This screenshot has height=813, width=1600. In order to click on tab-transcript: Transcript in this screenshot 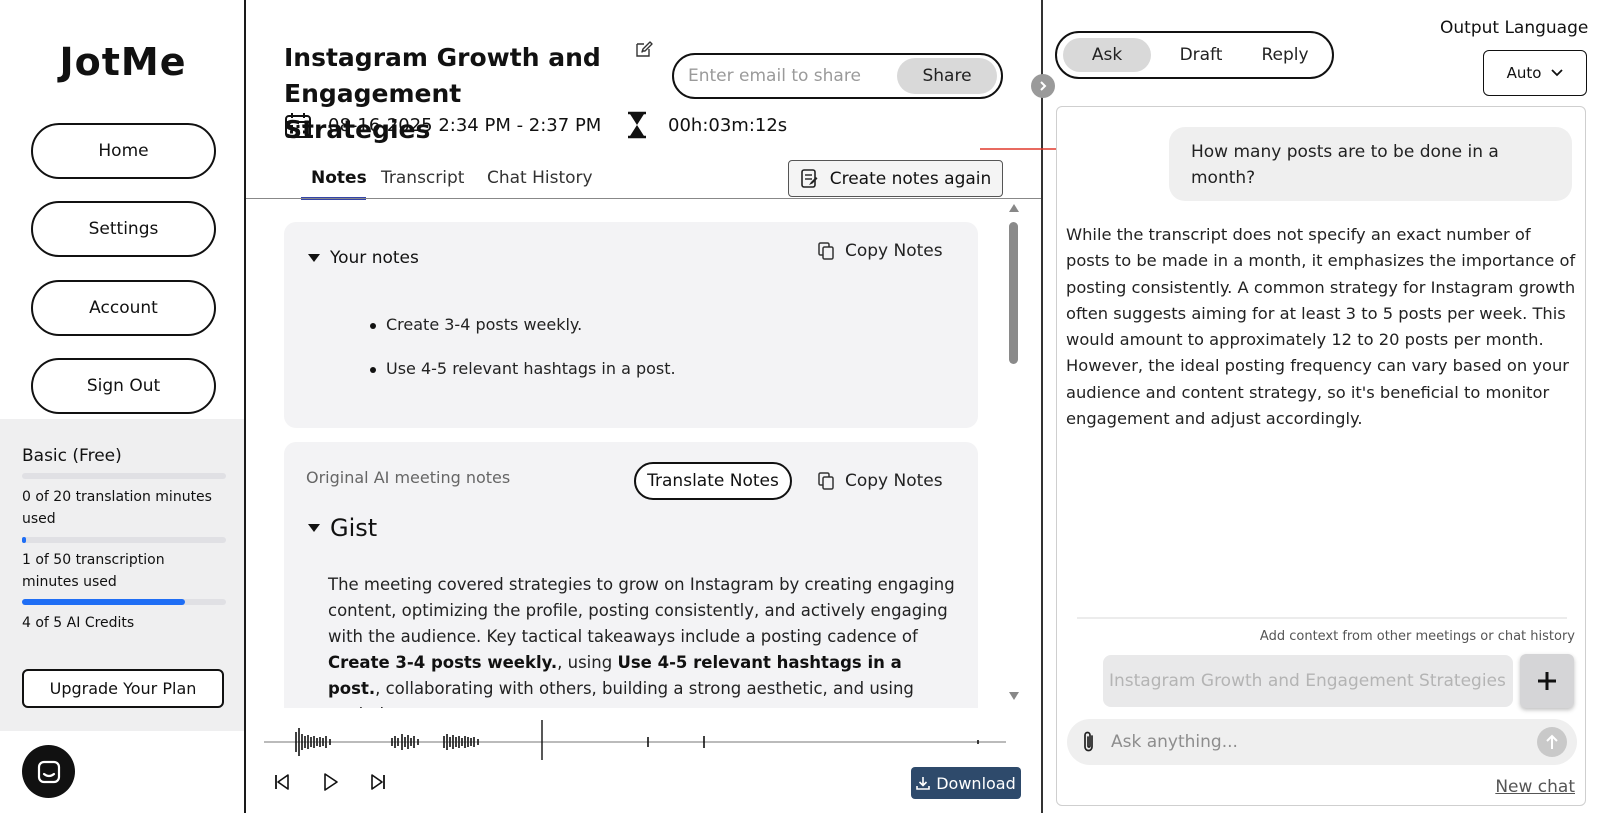, I will do `click(422, 178)`.